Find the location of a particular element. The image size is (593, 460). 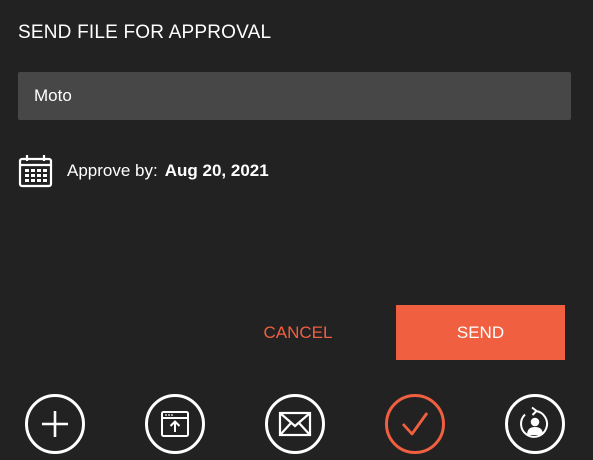

share-user-button is located at coordinates (535, 424).